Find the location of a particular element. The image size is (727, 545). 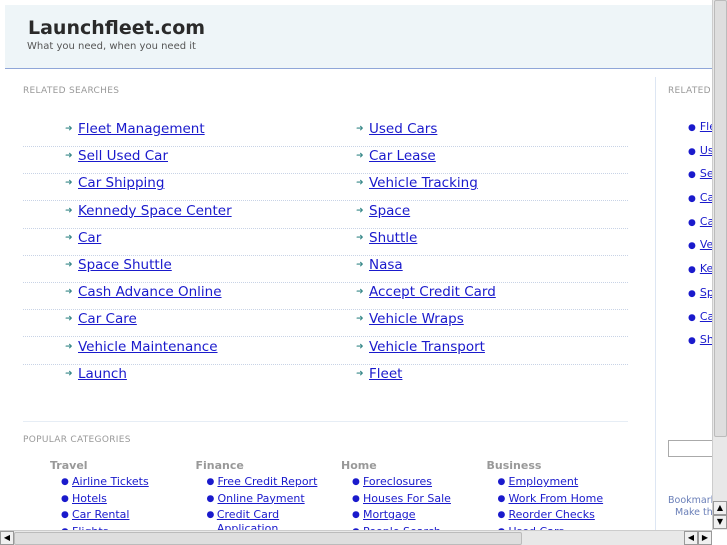

category-item: ● Online Payment is located at coordinates (272, 500).